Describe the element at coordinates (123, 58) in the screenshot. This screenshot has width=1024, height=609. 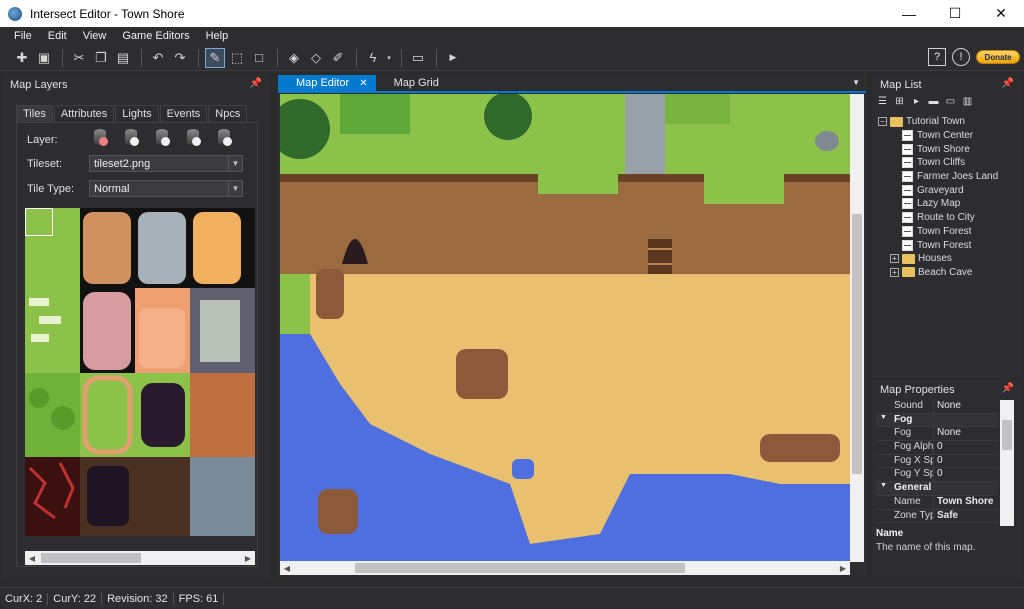
I see `paste-icon: ▤` at that location.